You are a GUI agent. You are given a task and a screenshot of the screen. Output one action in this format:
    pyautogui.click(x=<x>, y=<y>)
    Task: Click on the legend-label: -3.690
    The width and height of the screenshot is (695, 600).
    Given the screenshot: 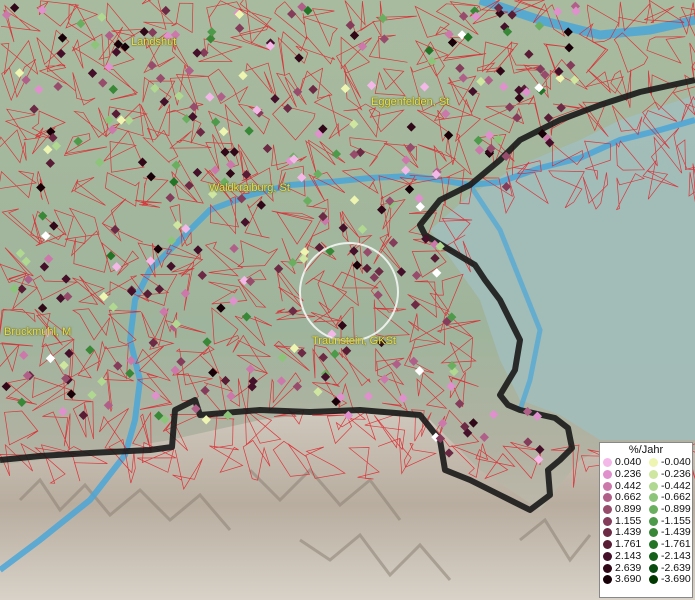 What is the action you would take?
    pyautogui.click(x=676, y=579)
    